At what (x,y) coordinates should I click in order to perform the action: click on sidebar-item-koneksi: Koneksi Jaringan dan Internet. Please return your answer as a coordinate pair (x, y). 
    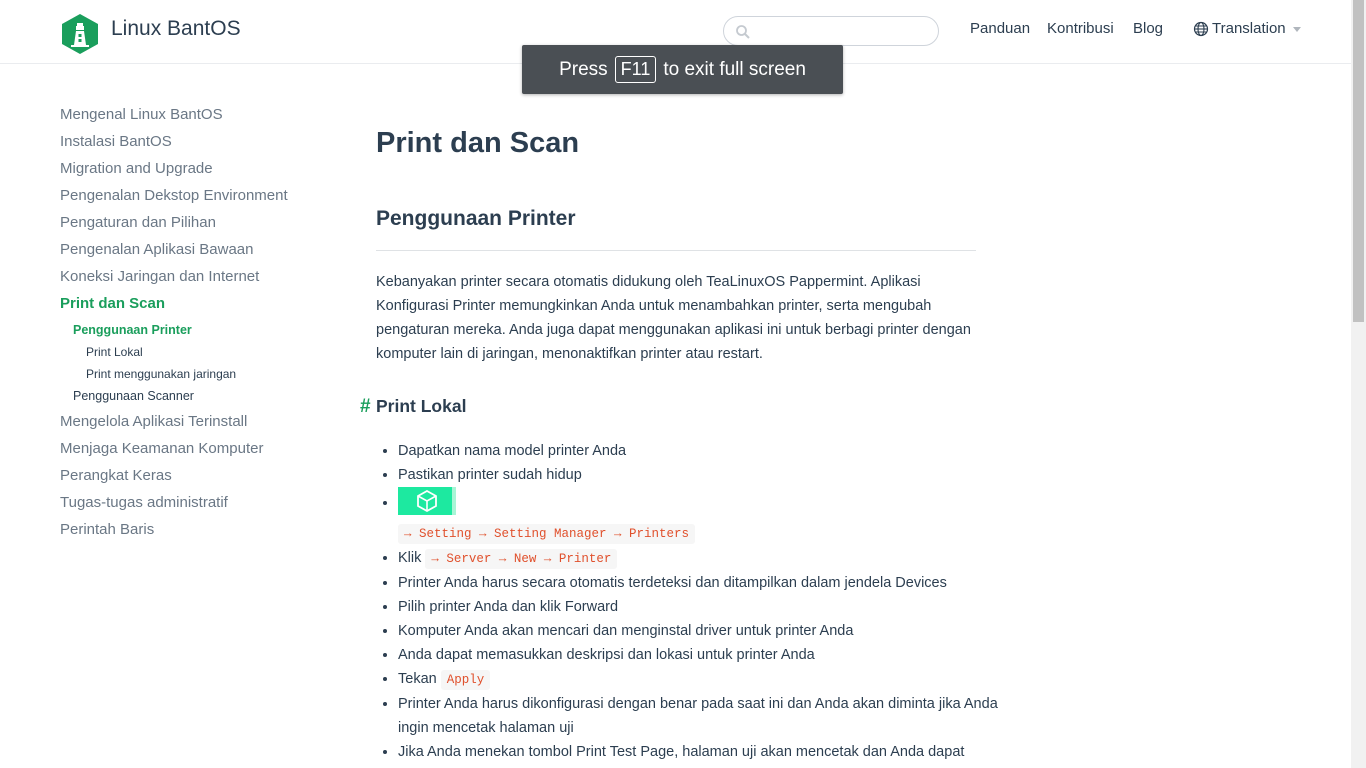
    Looking at the image, I should click on (200, 279).